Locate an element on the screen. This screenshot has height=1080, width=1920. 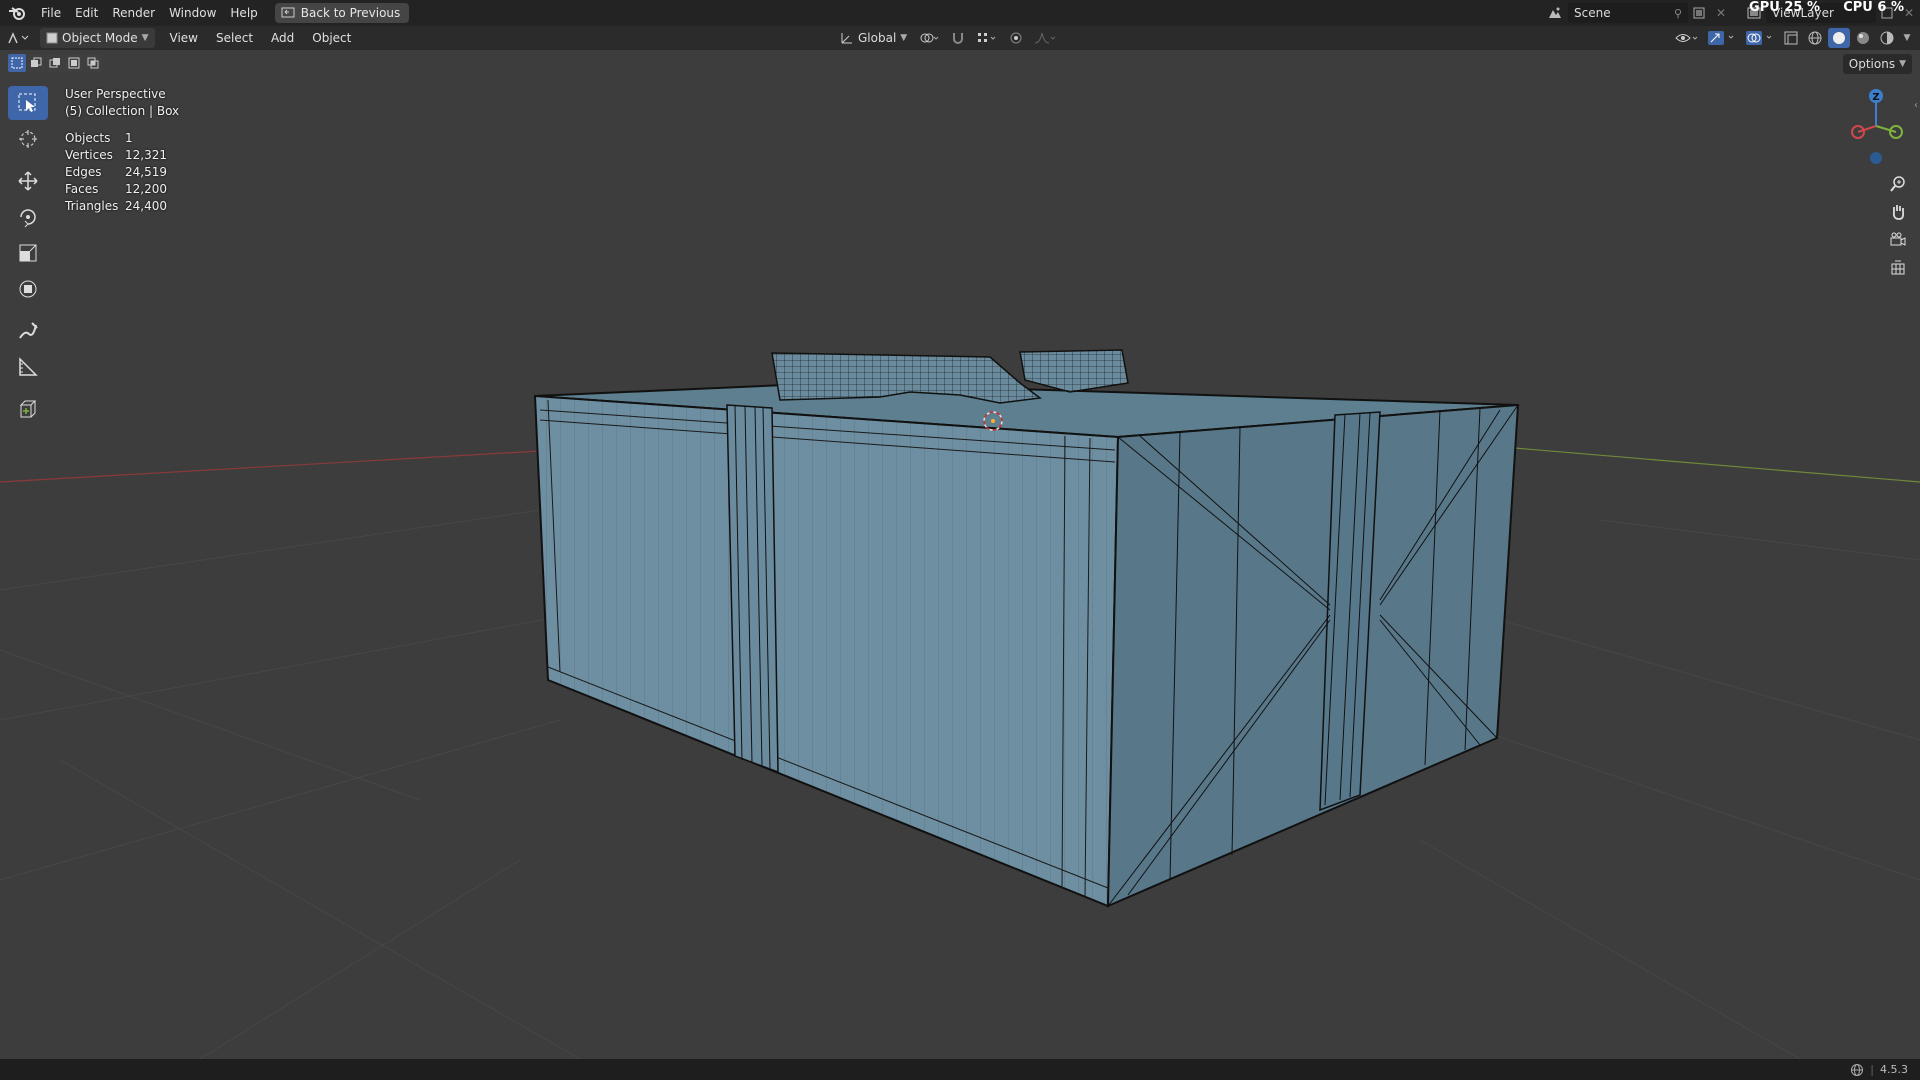
cpu-label: CPU is located at coordinates (1858, 7).